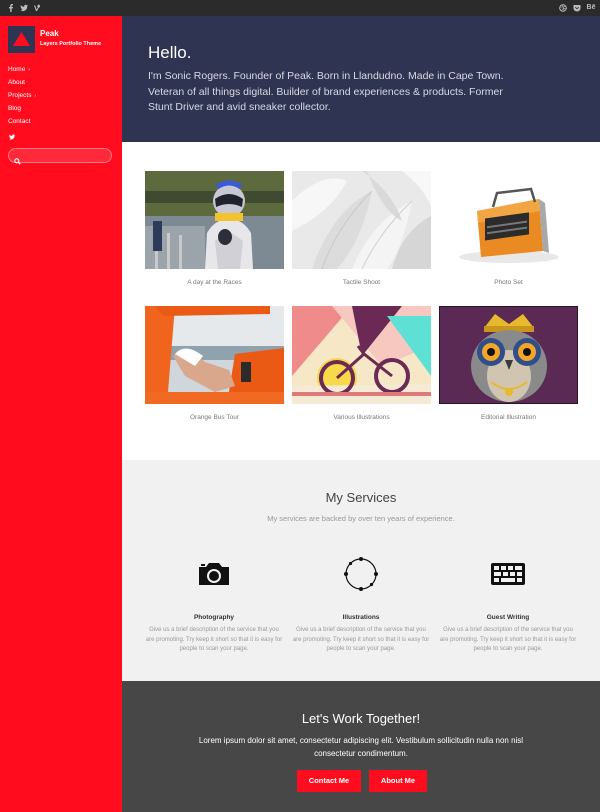 The height and width of the screenshot is (812, 600). Describe the element at coordinates (60, 156) in the screenshot. I see `search-input` at that location.